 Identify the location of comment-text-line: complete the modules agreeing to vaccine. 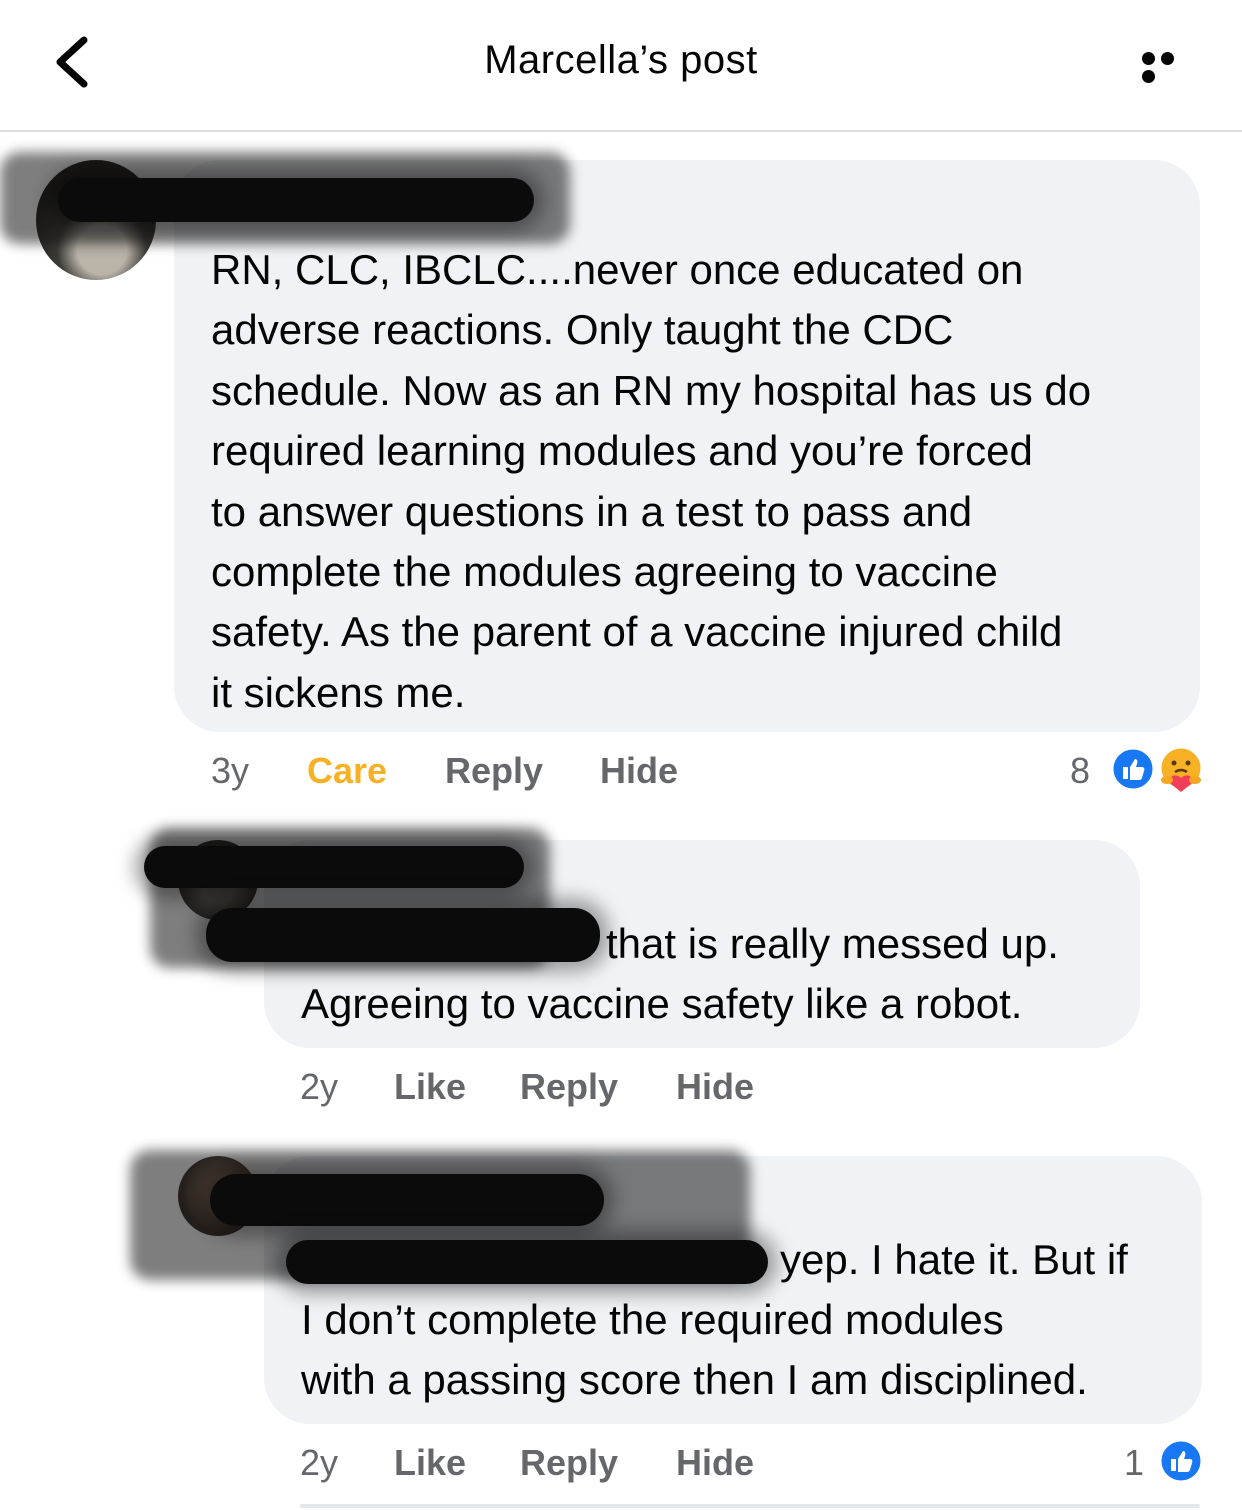
(604, 572).